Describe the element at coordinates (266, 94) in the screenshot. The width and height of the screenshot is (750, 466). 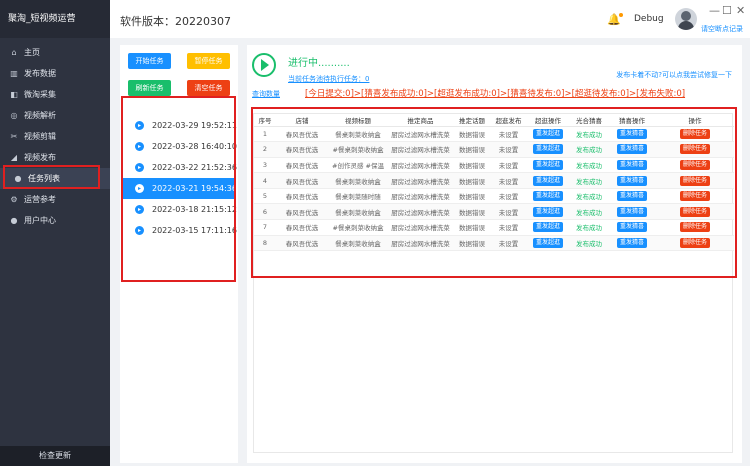
I see `query-count-link: 查询数量` at that location.